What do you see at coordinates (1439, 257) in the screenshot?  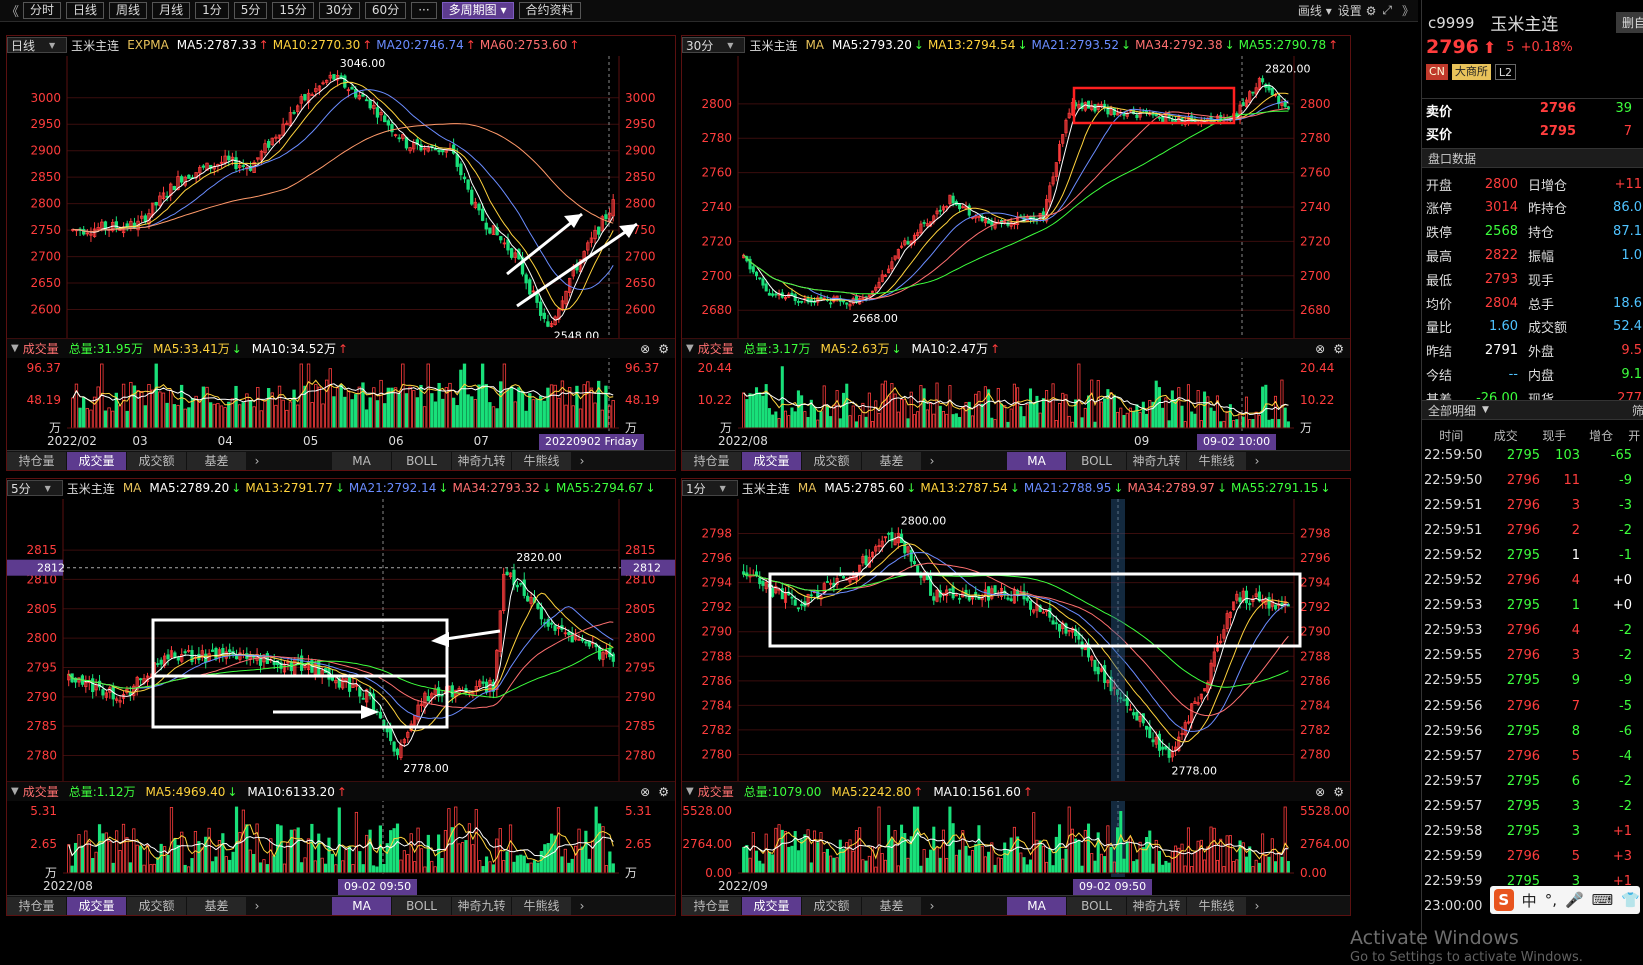 I see `field-label: 最高` at bounding box center [1439, 257].